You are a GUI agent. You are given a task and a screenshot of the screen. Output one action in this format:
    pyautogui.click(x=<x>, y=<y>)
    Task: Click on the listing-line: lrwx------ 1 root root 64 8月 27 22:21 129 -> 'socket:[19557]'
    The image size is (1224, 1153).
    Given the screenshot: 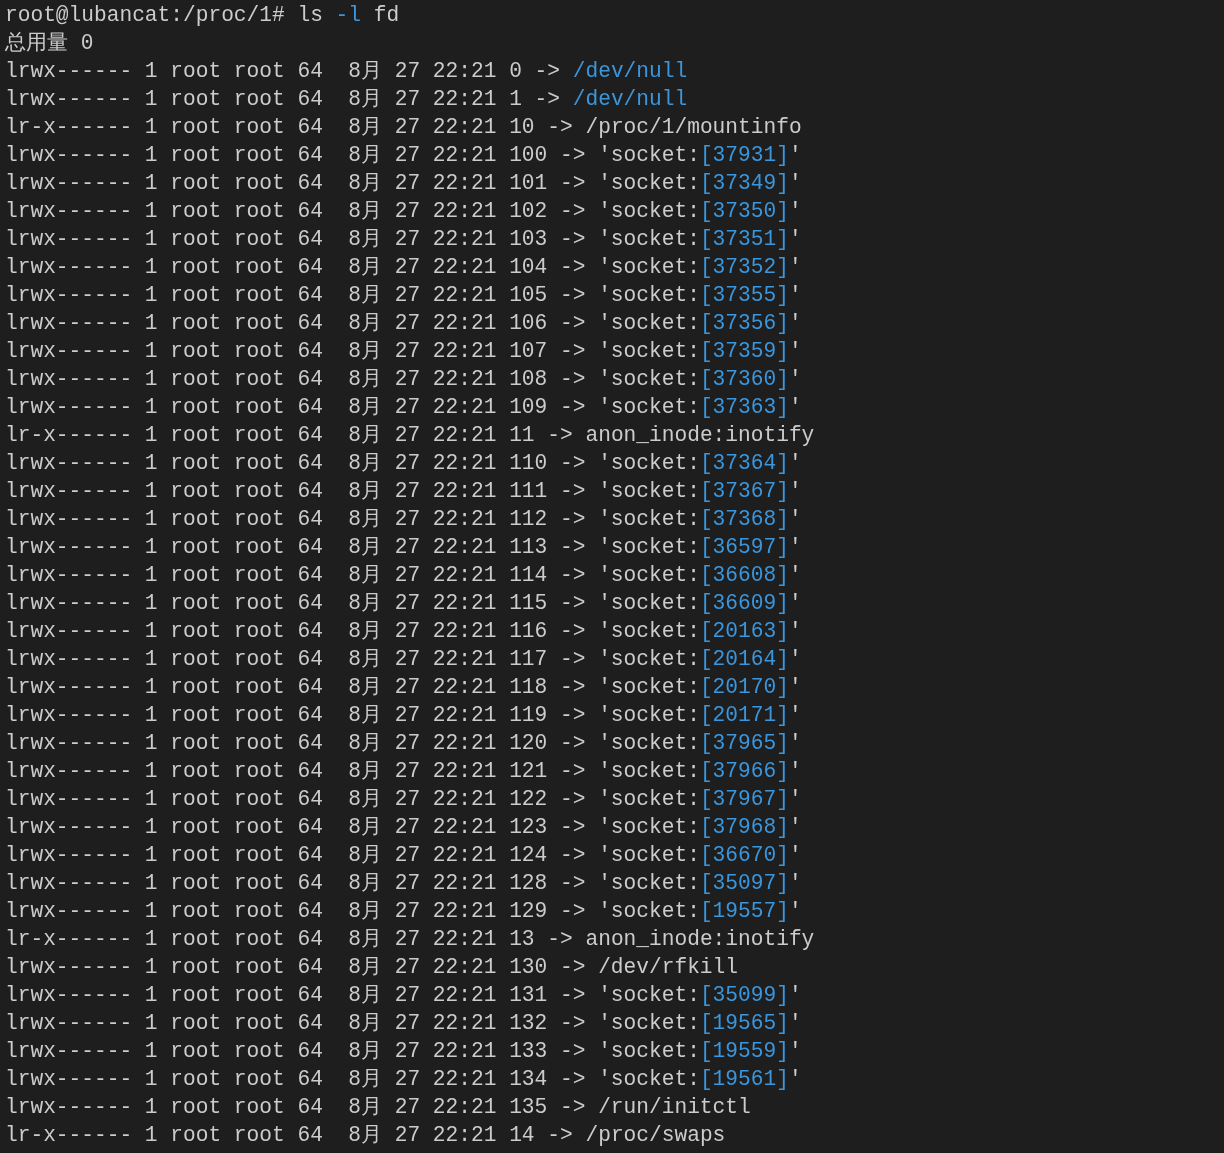 What is the action you would take?
    pyautogui.click(x=403, y=911)
    